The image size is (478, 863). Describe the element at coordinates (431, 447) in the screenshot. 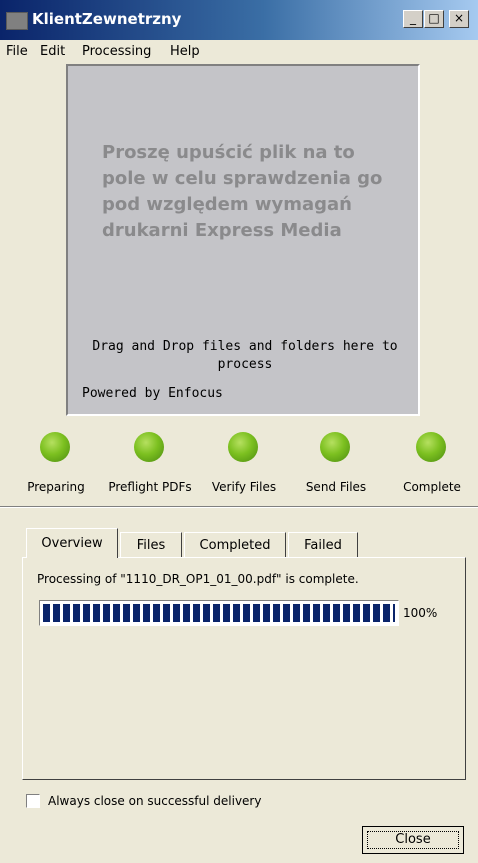

I see `status-indicator-complete` at that location.